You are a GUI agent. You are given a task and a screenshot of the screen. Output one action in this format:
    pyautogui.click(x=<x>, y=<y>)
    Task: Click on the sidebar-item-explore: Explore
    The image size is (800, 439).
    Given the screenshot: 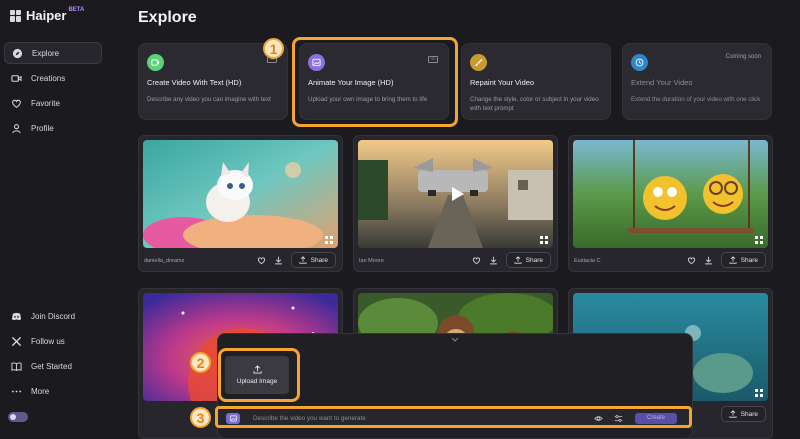 What is the action you would take?
    pyautogui.click(x=53, y=53)
    